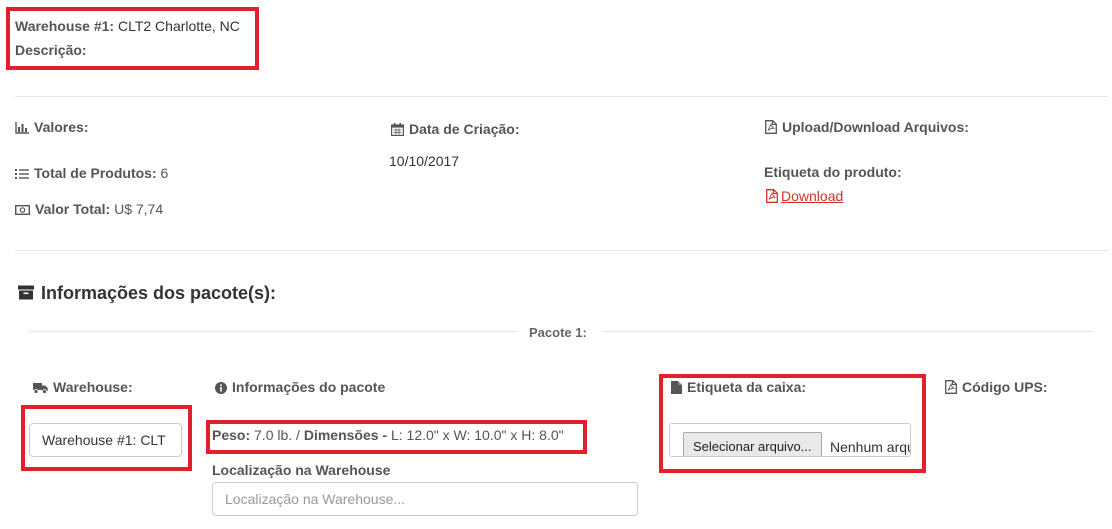  I want to click on packages-section-title-text: Informações dos pacote(s):, so click(159, 293).